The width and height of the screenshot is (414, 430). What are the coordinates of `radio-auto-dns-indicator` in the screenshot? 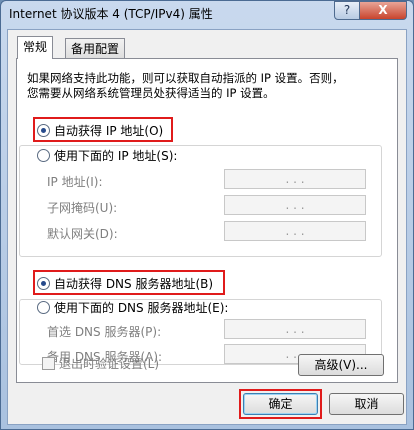 It's located at (43, 283).